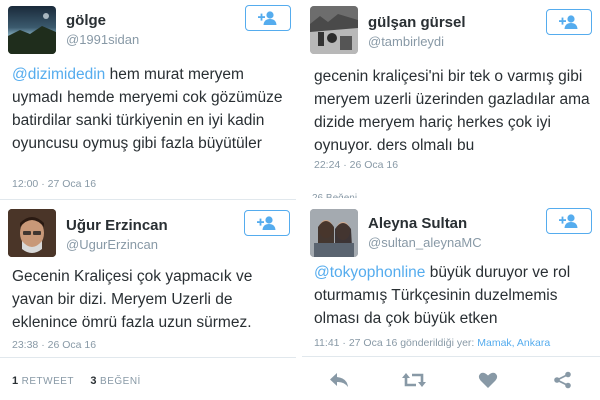 This screenshot has height=400, width=600. Describe the element at coordinates (76, 381) in the screenshot. I see `tweet-stats: 1 RETWEET 3 BEĞENİ` at that location.